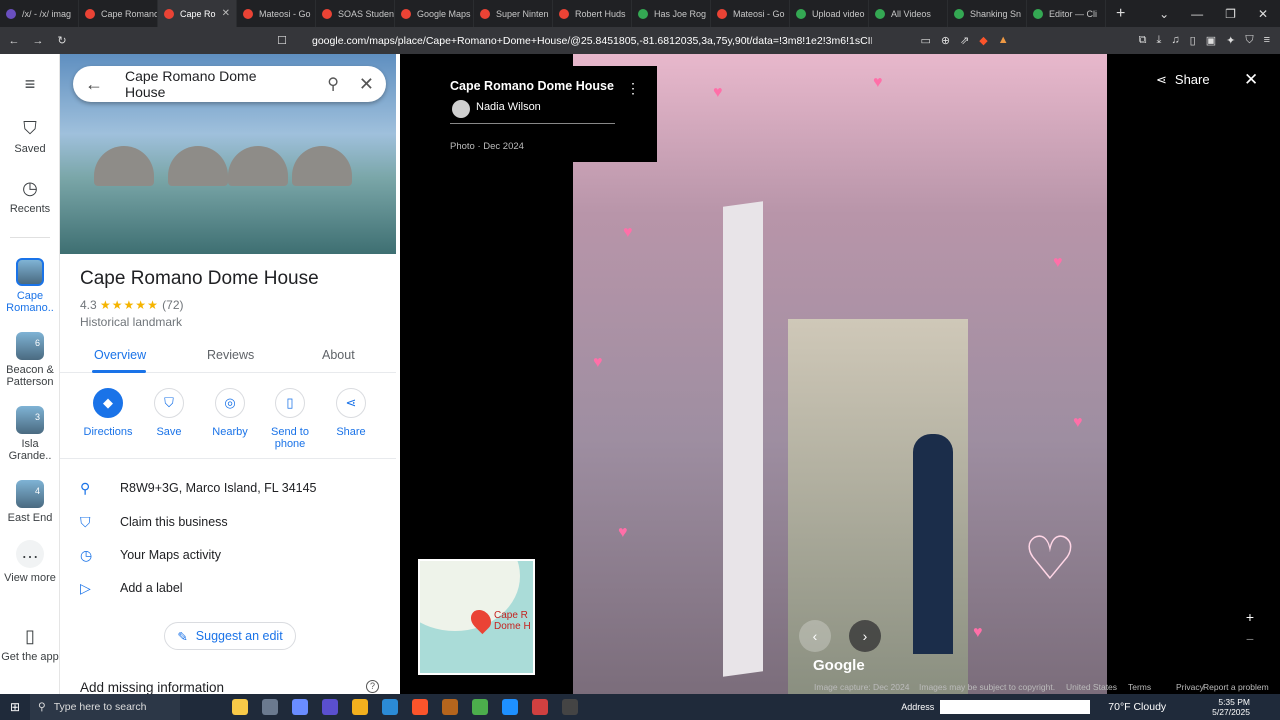  Describe the element at coordinates (15, 707) in the screenshot. I see `windows-start-icon: ⊞` at that location.